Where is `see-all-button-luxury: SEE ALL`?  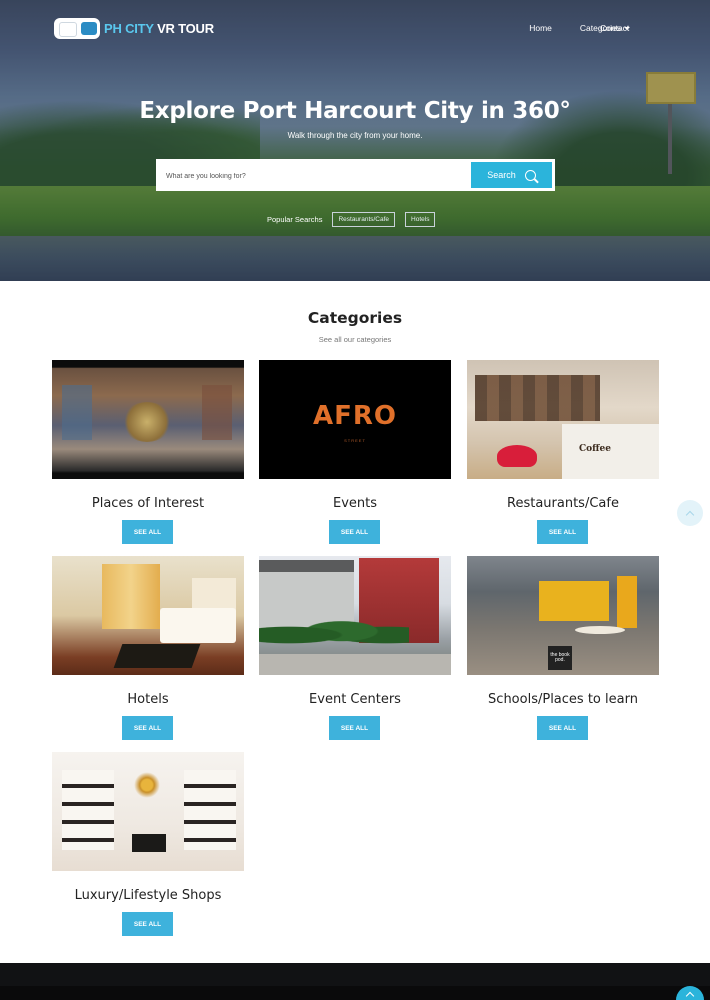
see-all-button-luxury: SEE ALL is located at coordinates (147, 924).